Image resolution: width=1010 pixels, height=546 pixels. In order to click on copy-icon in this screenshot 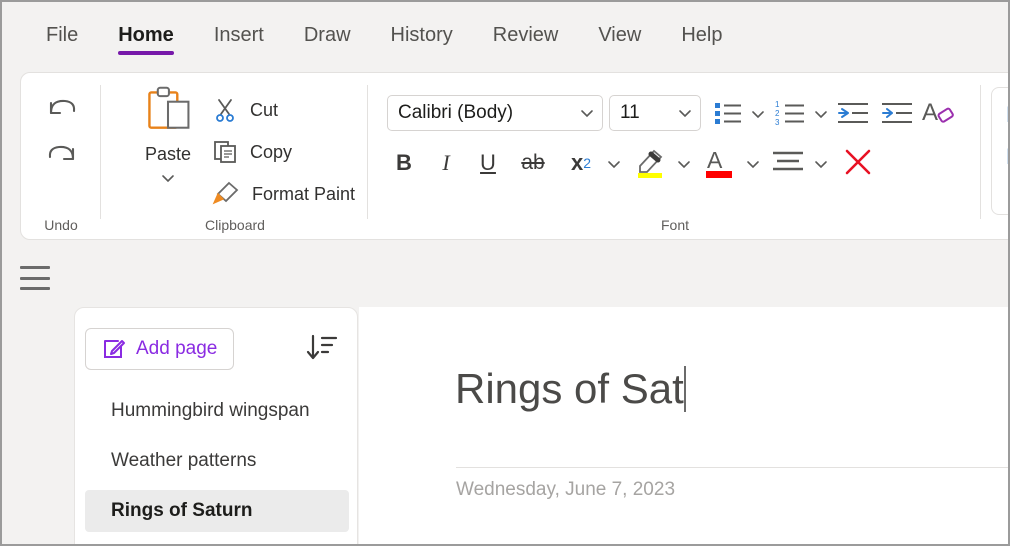, I will do `click(225, 152)`.